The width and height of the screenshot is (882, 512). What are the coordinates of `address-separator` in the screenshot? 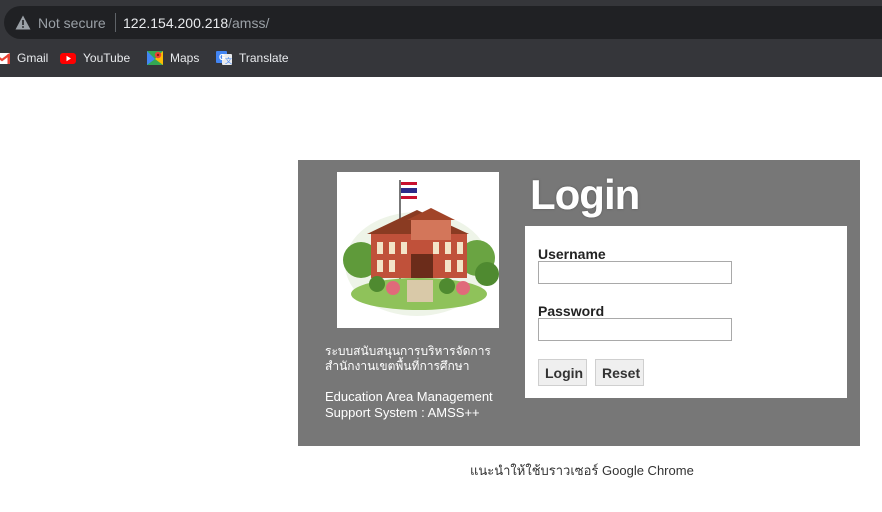 It's located at (115, 22).